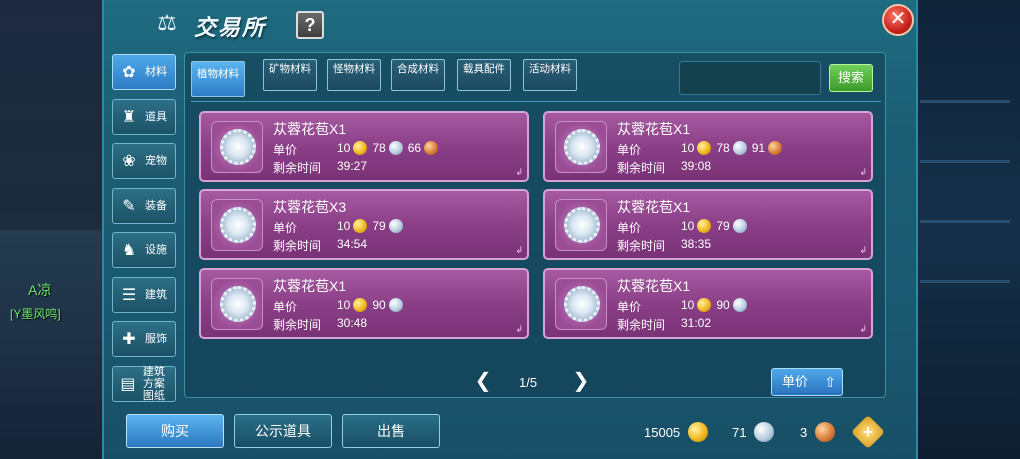  I want to click on tab-plant-materials: 植物材料, so click(218, 79).